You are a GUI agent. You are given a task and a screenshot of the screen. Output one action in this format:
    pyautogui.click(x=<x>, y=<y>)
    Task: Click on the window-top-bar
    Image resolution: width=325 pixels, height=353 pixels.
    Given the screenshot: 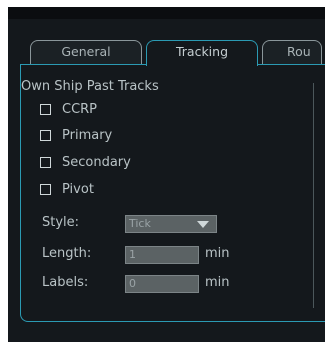 What is the action you would take?
    pyautogui.click(x=166, y=13)
    